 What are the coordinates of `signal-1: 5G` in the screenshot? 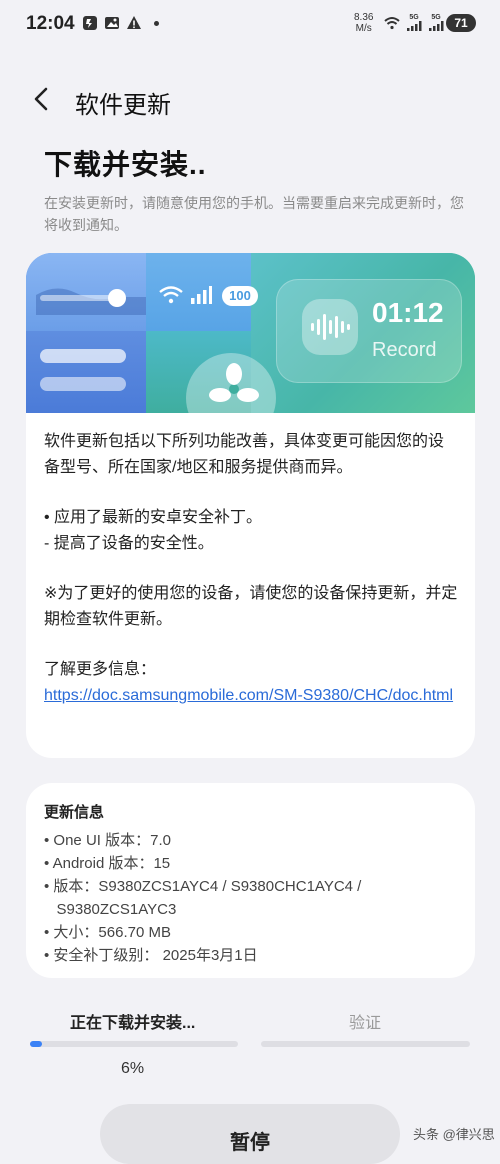 It's located at (414, 22).